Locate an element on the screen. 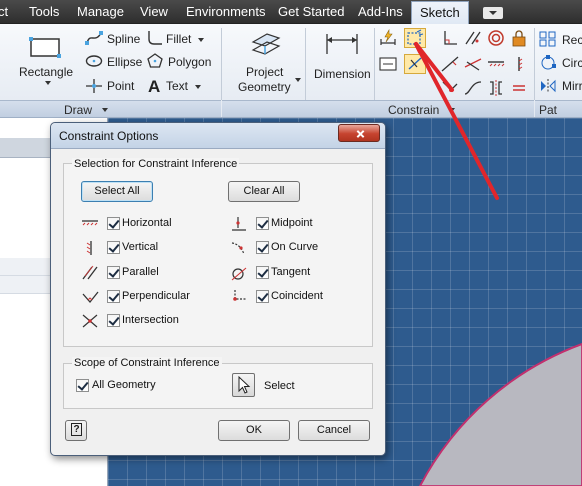 Image resolution: width=582 pixels, height=486 pixels. coincident-option: Coincident is located at coordinates (295, 297).